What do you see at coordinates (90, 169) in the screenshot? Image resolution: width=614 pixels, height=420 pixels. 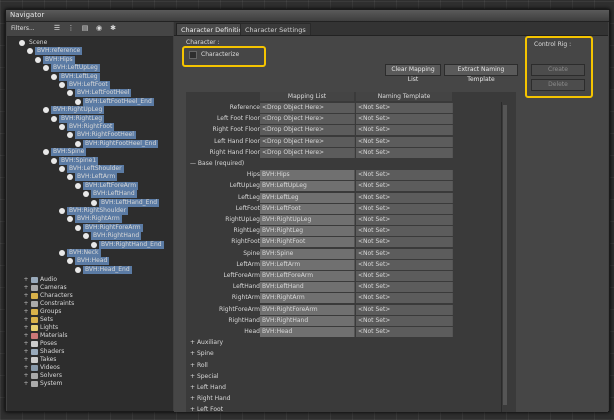 I see `tree-node: BVH:LeftShoulder` at bounding box center [90, 169].